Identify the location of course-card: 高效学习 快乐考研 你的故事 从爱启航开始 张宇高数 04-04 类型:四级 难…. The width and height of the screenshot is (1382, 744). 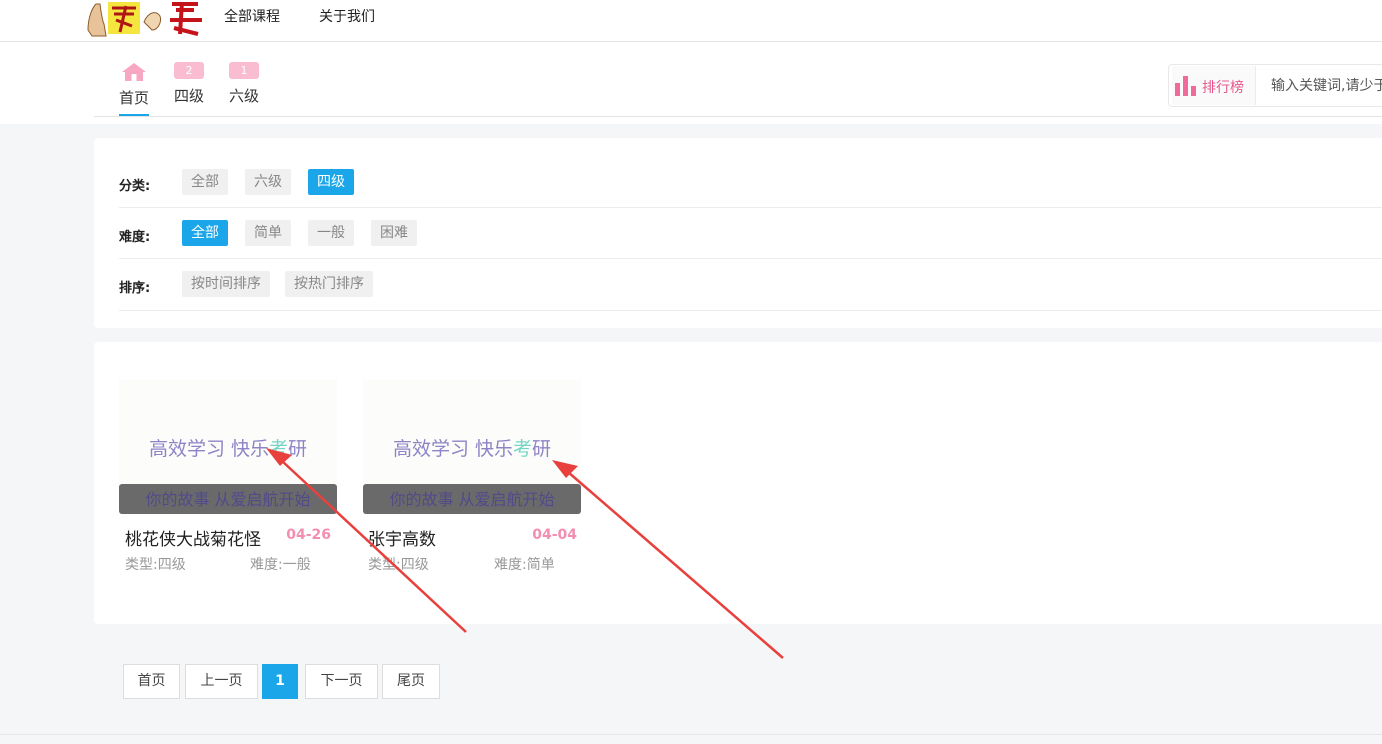
(473, 480).